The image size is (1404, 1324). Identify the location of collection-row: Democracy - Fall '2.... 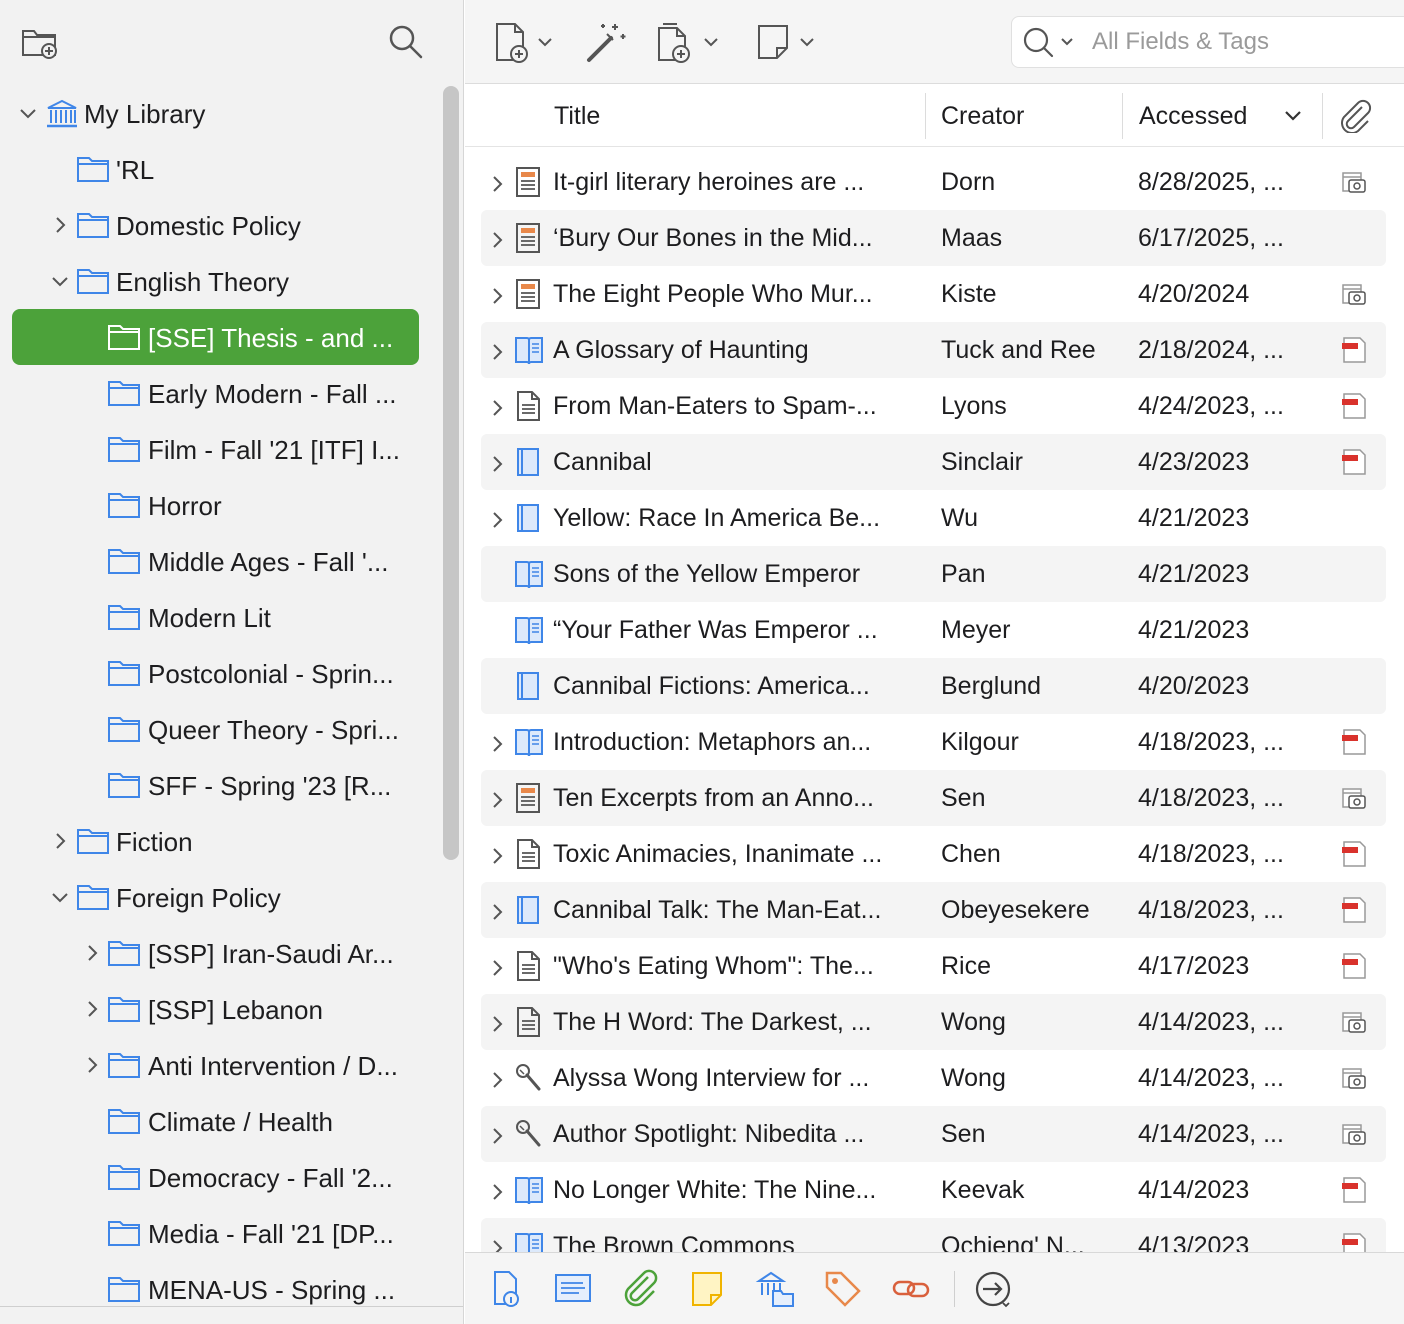
(220, 1177).